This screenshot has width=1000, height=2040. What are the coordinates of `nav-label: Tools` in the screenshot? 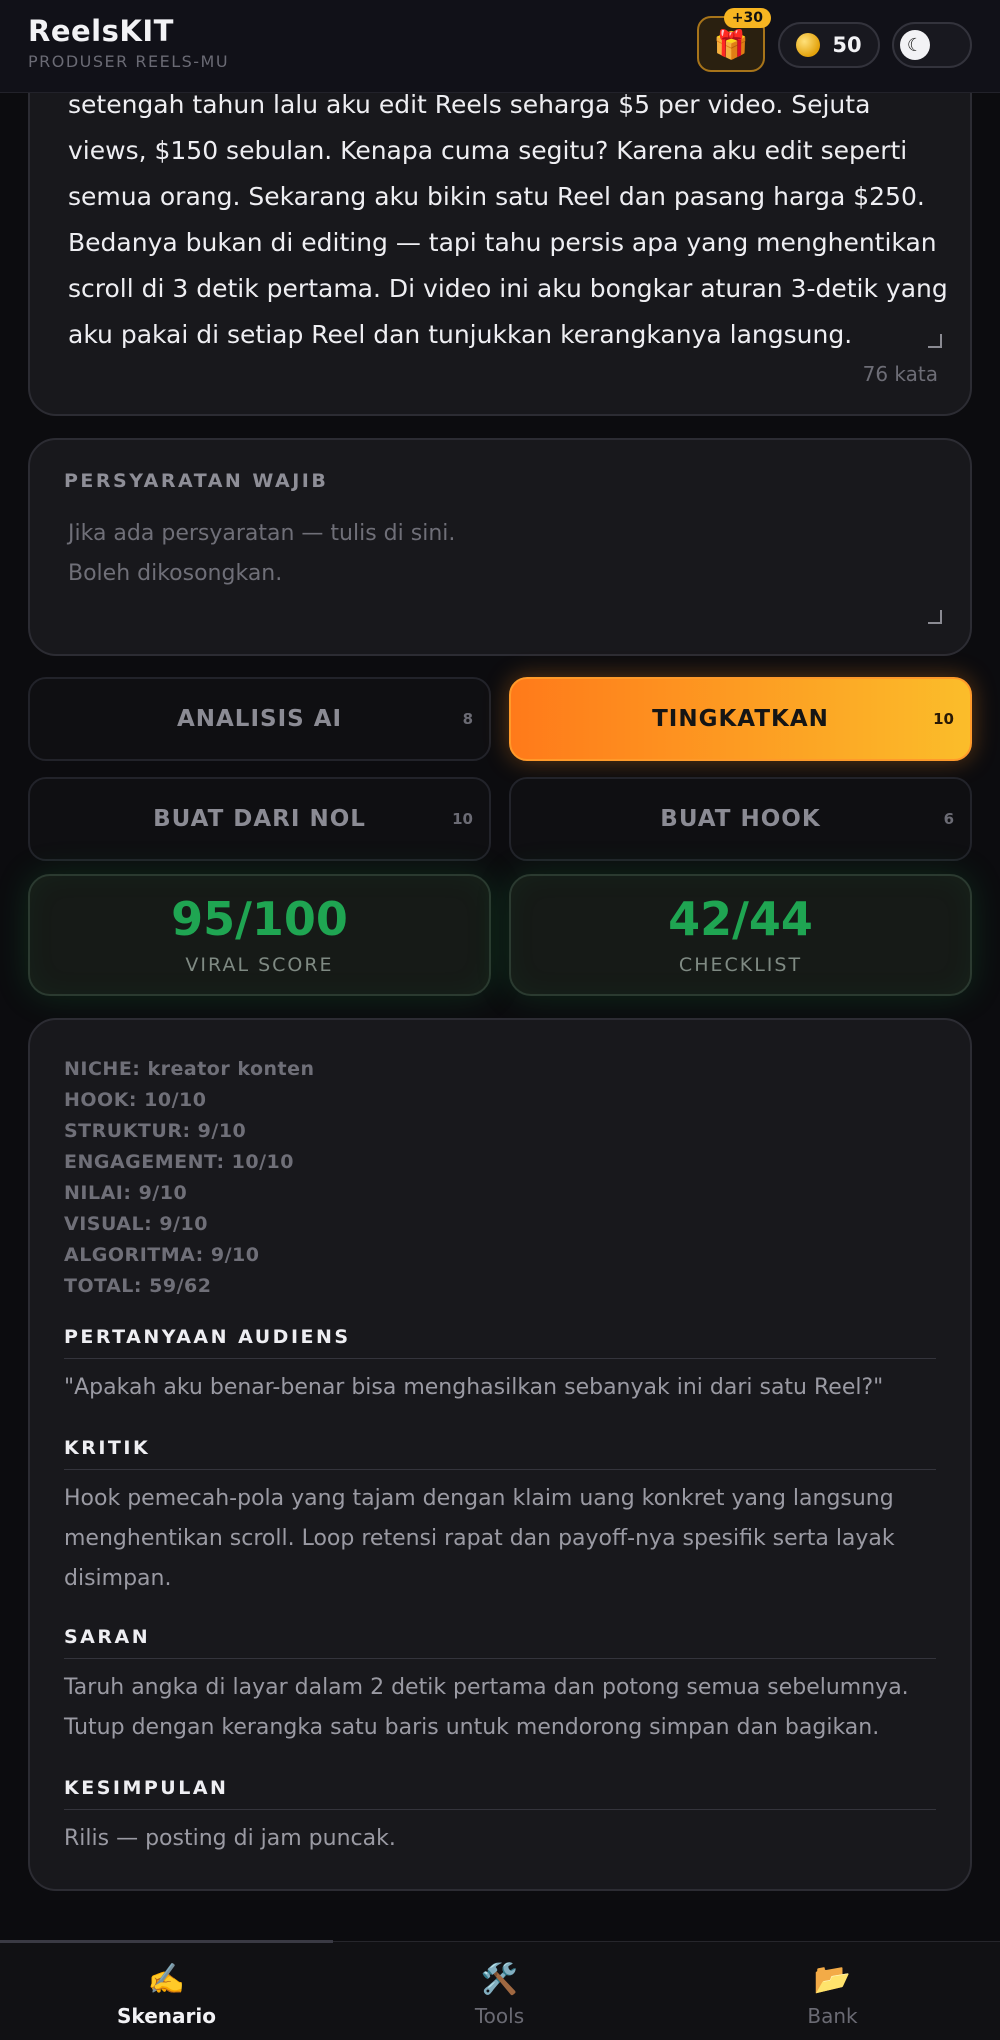 It's located at (499, 2016).